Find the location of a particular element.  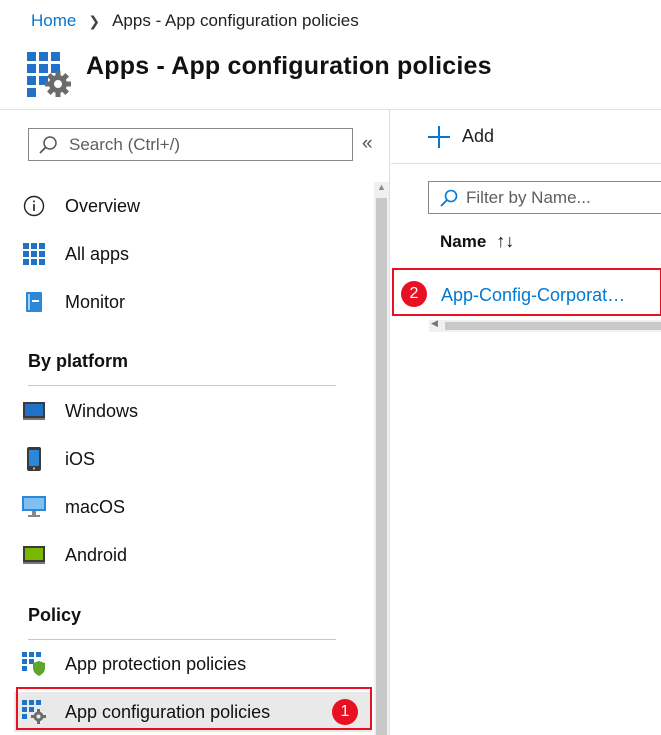

breadcrumb: Home ❯ Apps - App configuration policies is located at coordinates (330, 21).